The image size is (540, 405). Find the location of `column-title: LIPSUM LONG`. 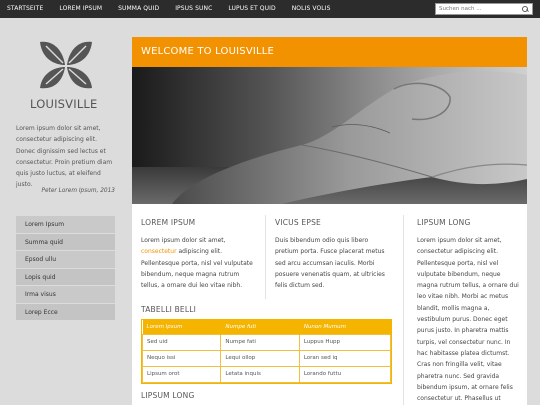

column-title: LIPSUM LONG is located at coordinates (444, 222).